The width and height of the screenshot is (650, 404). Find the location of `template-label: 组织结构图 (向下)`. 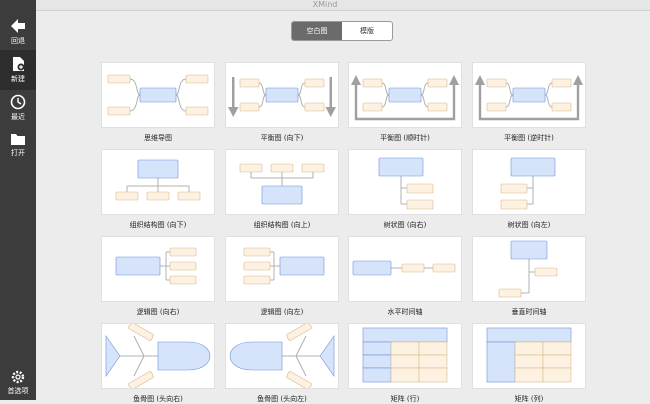

template-label: 组织结构图 (向下) is located at coordinates (158, 225).